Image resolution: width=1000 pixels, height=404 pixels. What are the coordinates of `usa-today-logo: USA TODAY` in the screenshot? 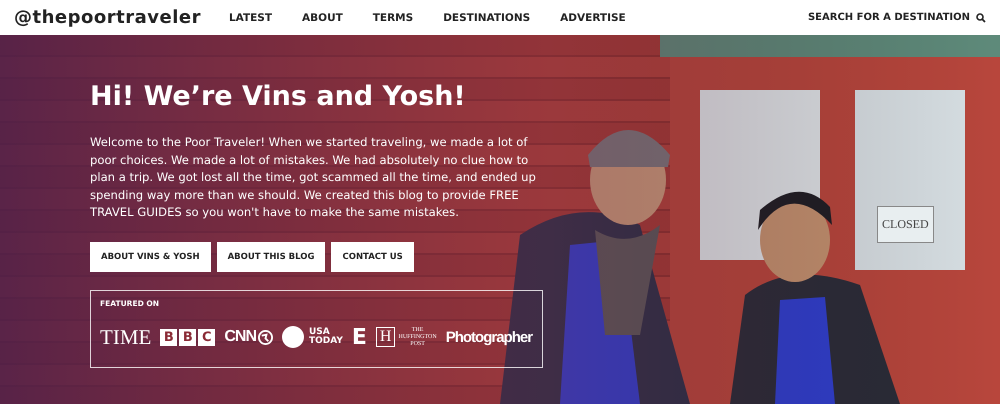 It's located at (326, 337).